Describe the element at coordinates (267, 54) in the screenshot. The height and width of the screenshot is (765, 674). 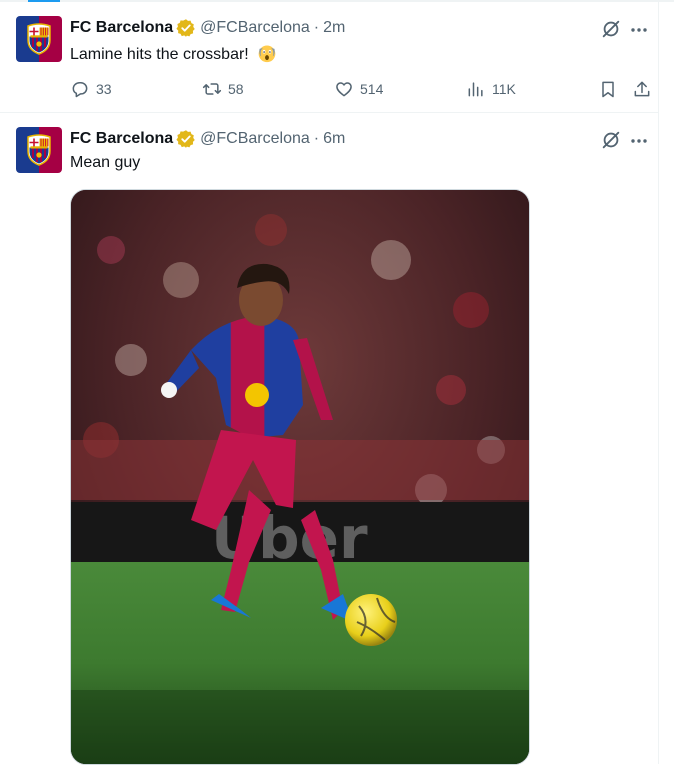
I see `scream-emoji-icon` at that location.